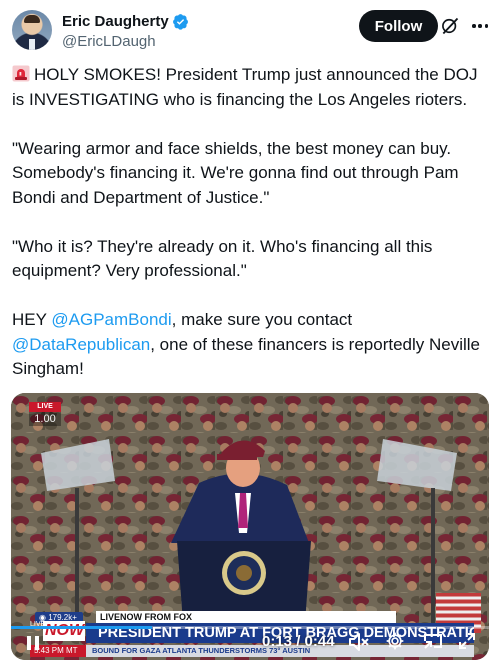  Describe the element at coordinates (111, 319) in the screenshot. I see `mention-link: @AGPamBondi` at that location.